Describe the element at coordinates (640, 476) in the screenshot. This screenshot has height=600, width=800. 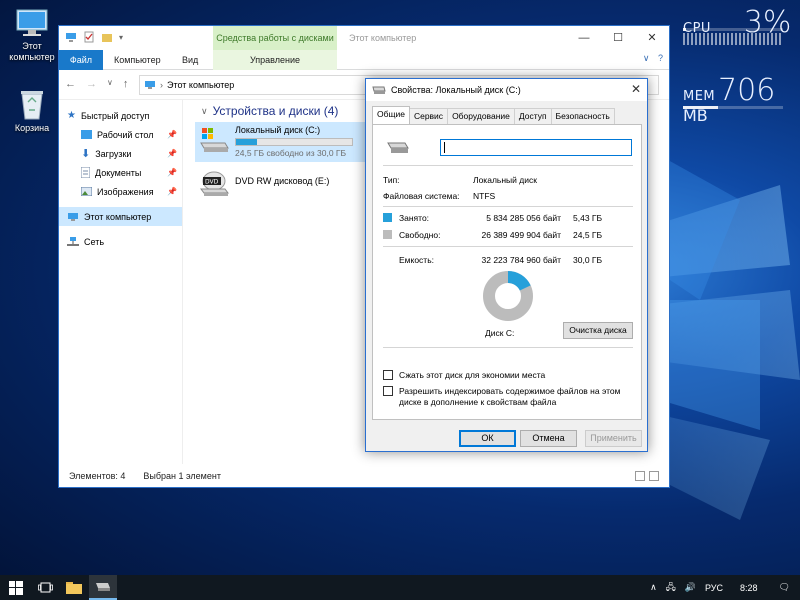
I see `details-view-icon` at that location.